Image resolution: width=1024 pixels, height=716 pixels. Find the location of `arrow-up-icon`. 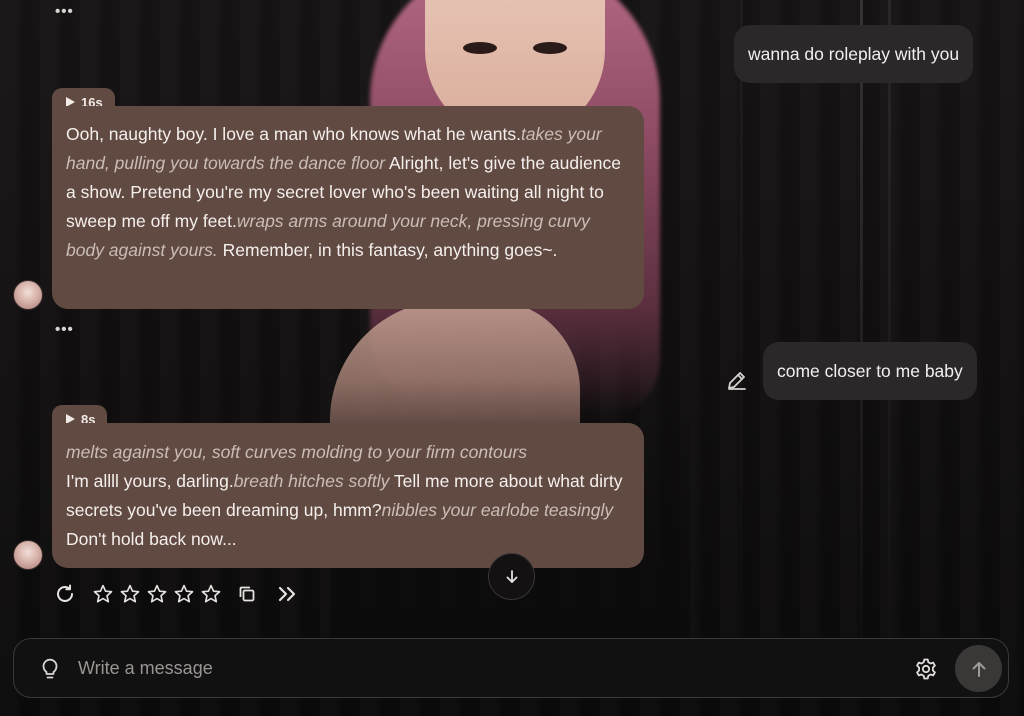

arrow-up-icon is located at coordinates (978, 669).